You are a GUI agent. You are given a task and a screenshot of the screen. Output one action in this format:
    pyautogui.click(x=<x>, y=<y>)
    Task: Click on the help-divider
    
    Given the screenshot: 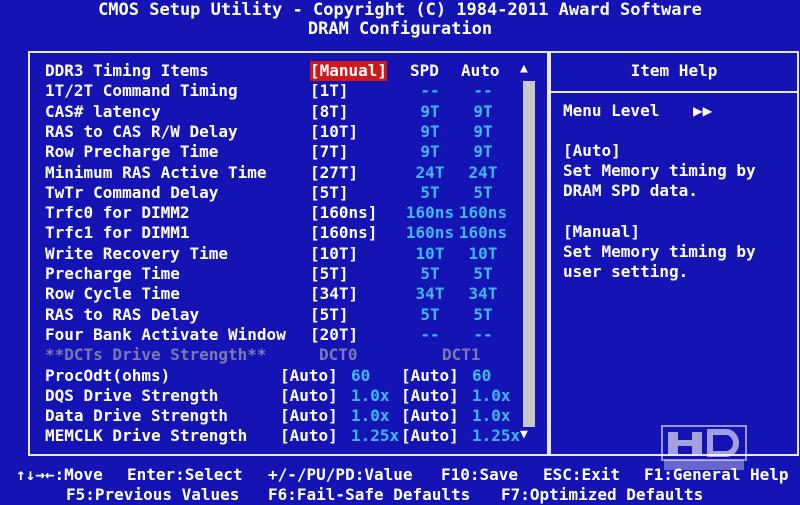 What is the action you would take?
    pyautogui.click(x=674, y=92)
    